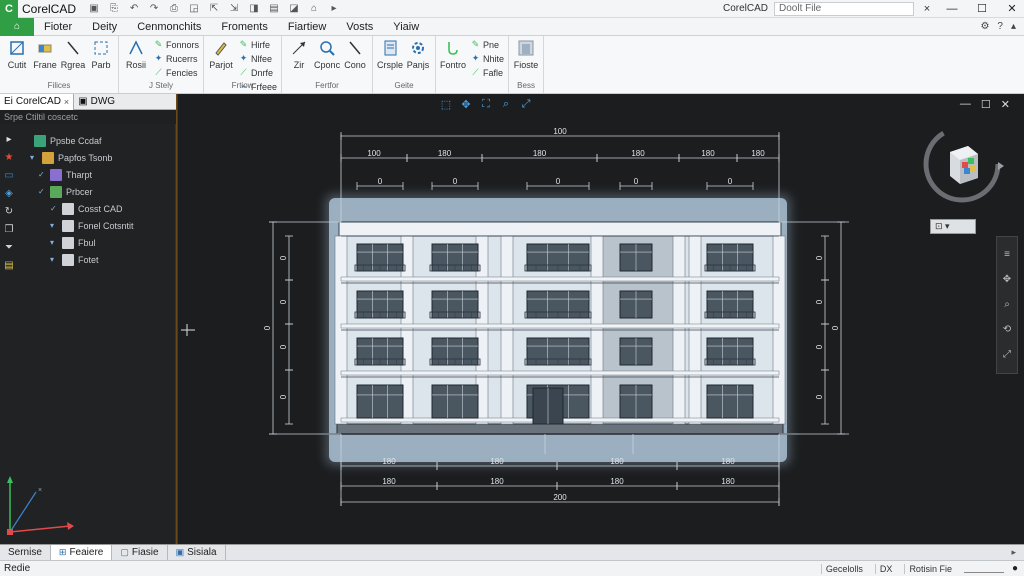  I want to click on ribbon-mini-dnrfe: ⟋ Dnrfe, so click(257, 72).